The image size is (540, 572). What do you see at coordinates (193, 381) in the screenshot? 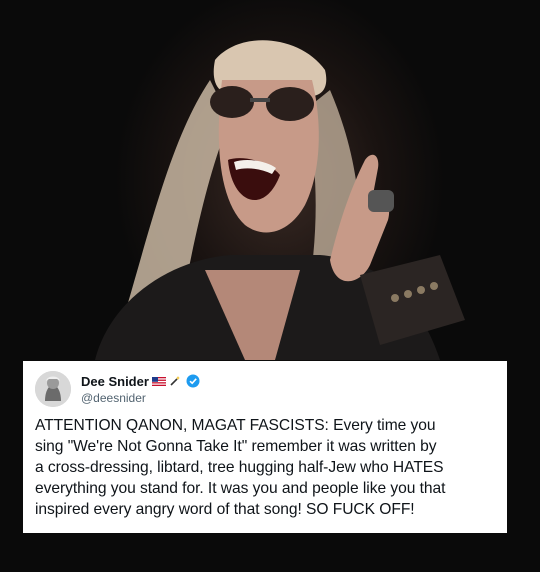
I see `verified-badge-icon` at bounding box center [193, 381].